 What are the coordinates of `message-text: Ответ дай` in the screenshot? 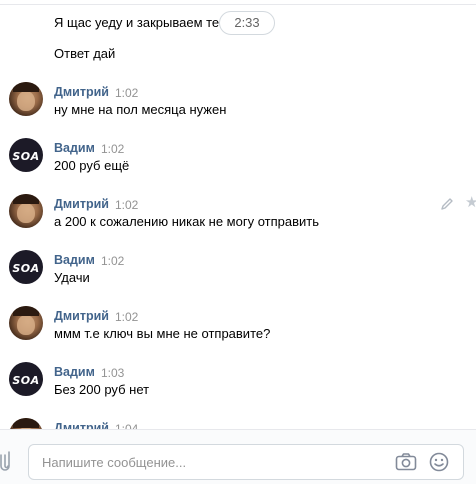 It's located at (85, 53).